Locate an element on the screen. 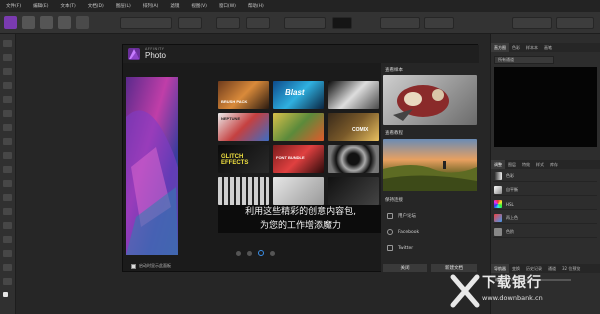 The width and height of the screenshot is (600, 314). promo-tile: GLITCH EFFECTS is located at coordinates (243, 159).